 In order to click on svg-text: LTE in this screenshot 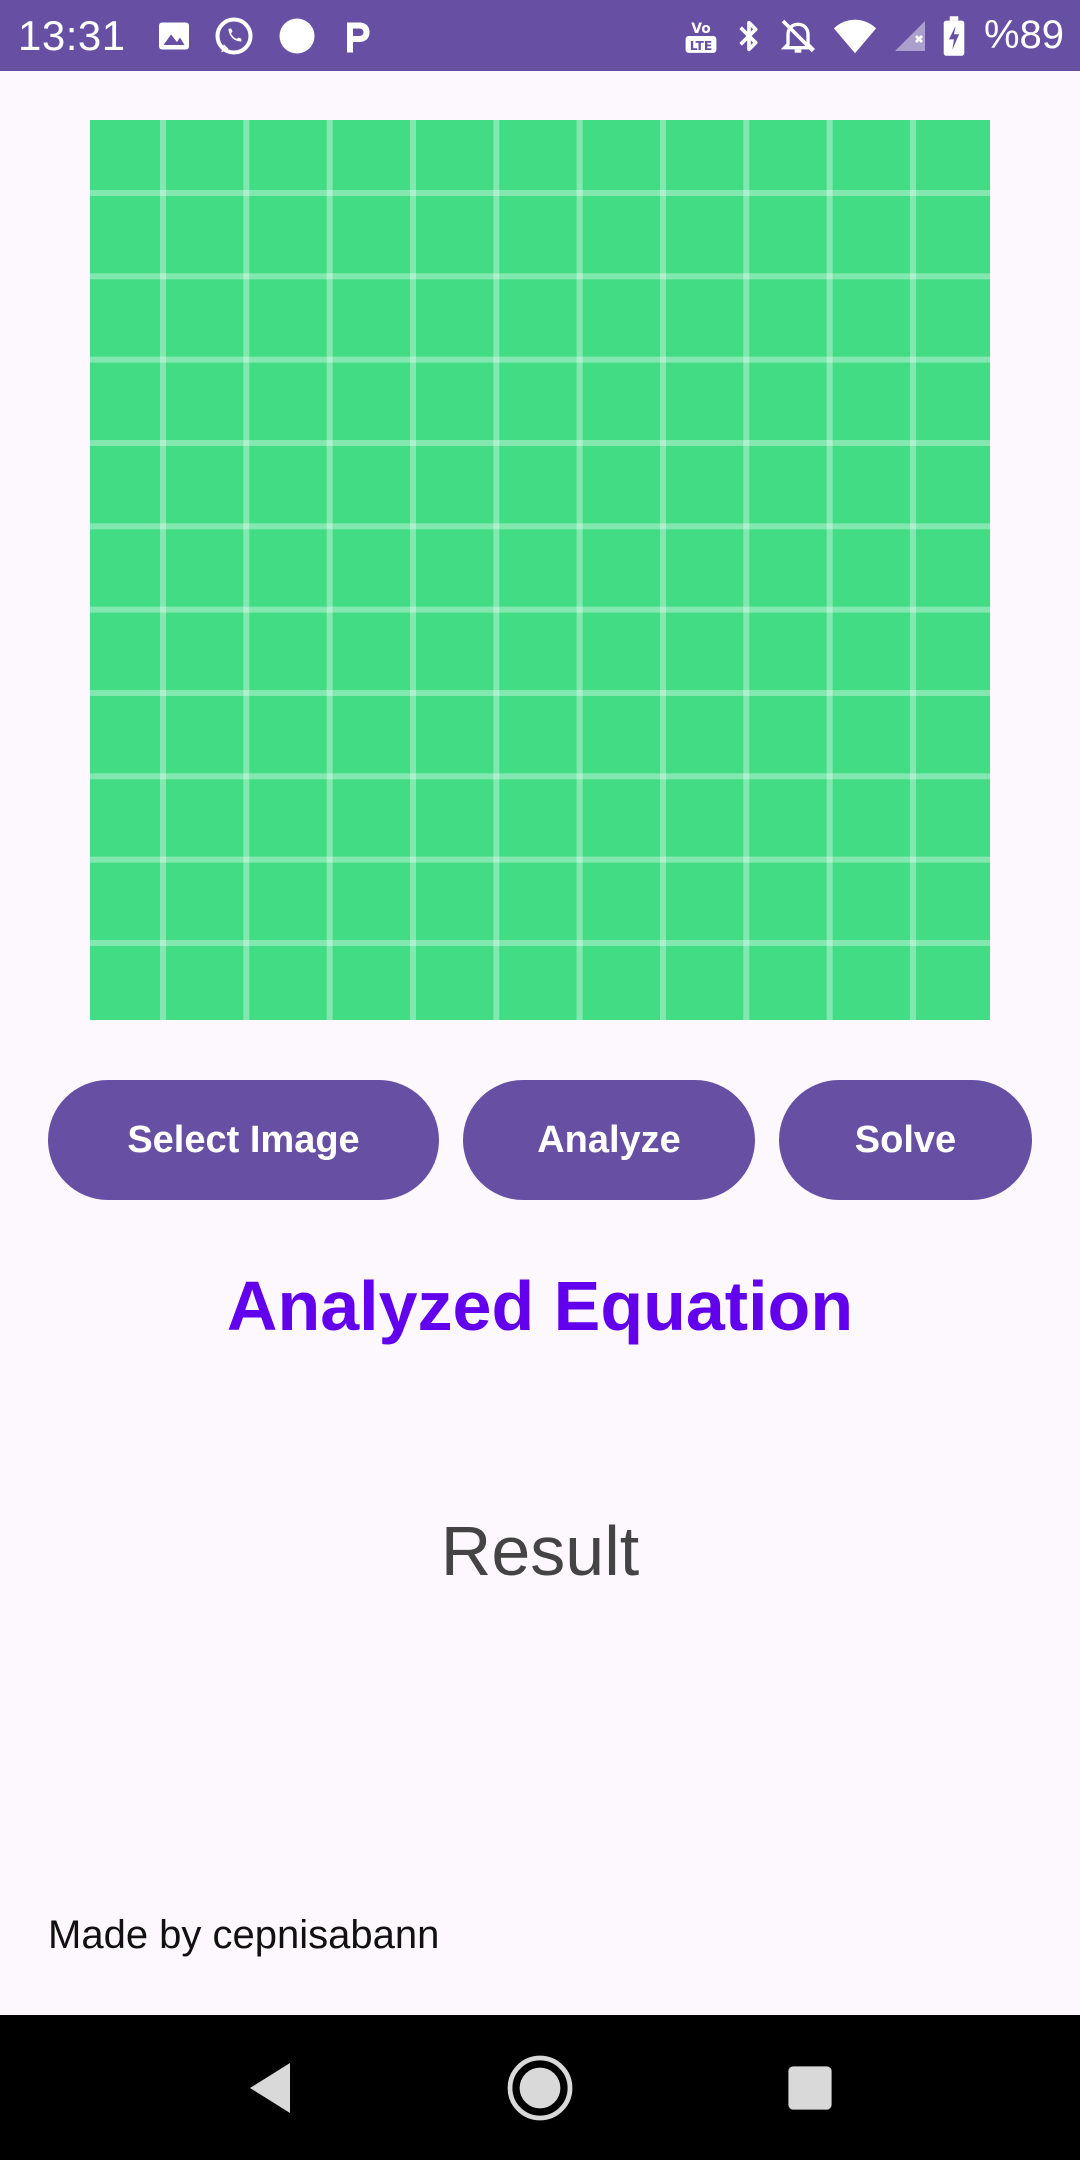, I will do `click(701, 45)`.